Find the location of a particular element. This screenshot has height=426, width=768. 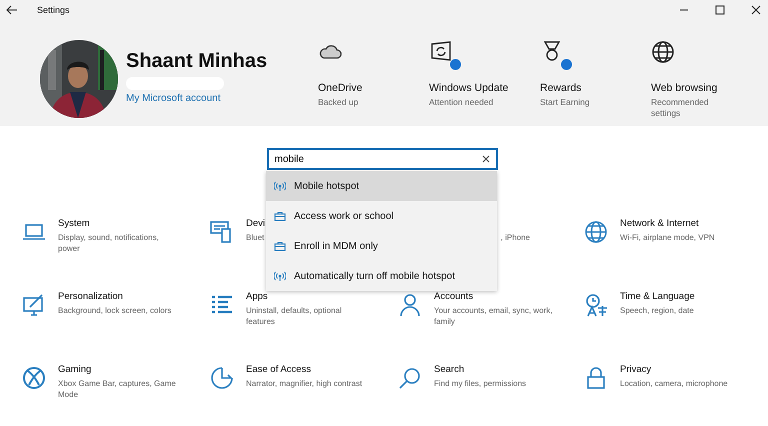

suggestion-item: Mobile hotspot is located at coordinates (381, 186).